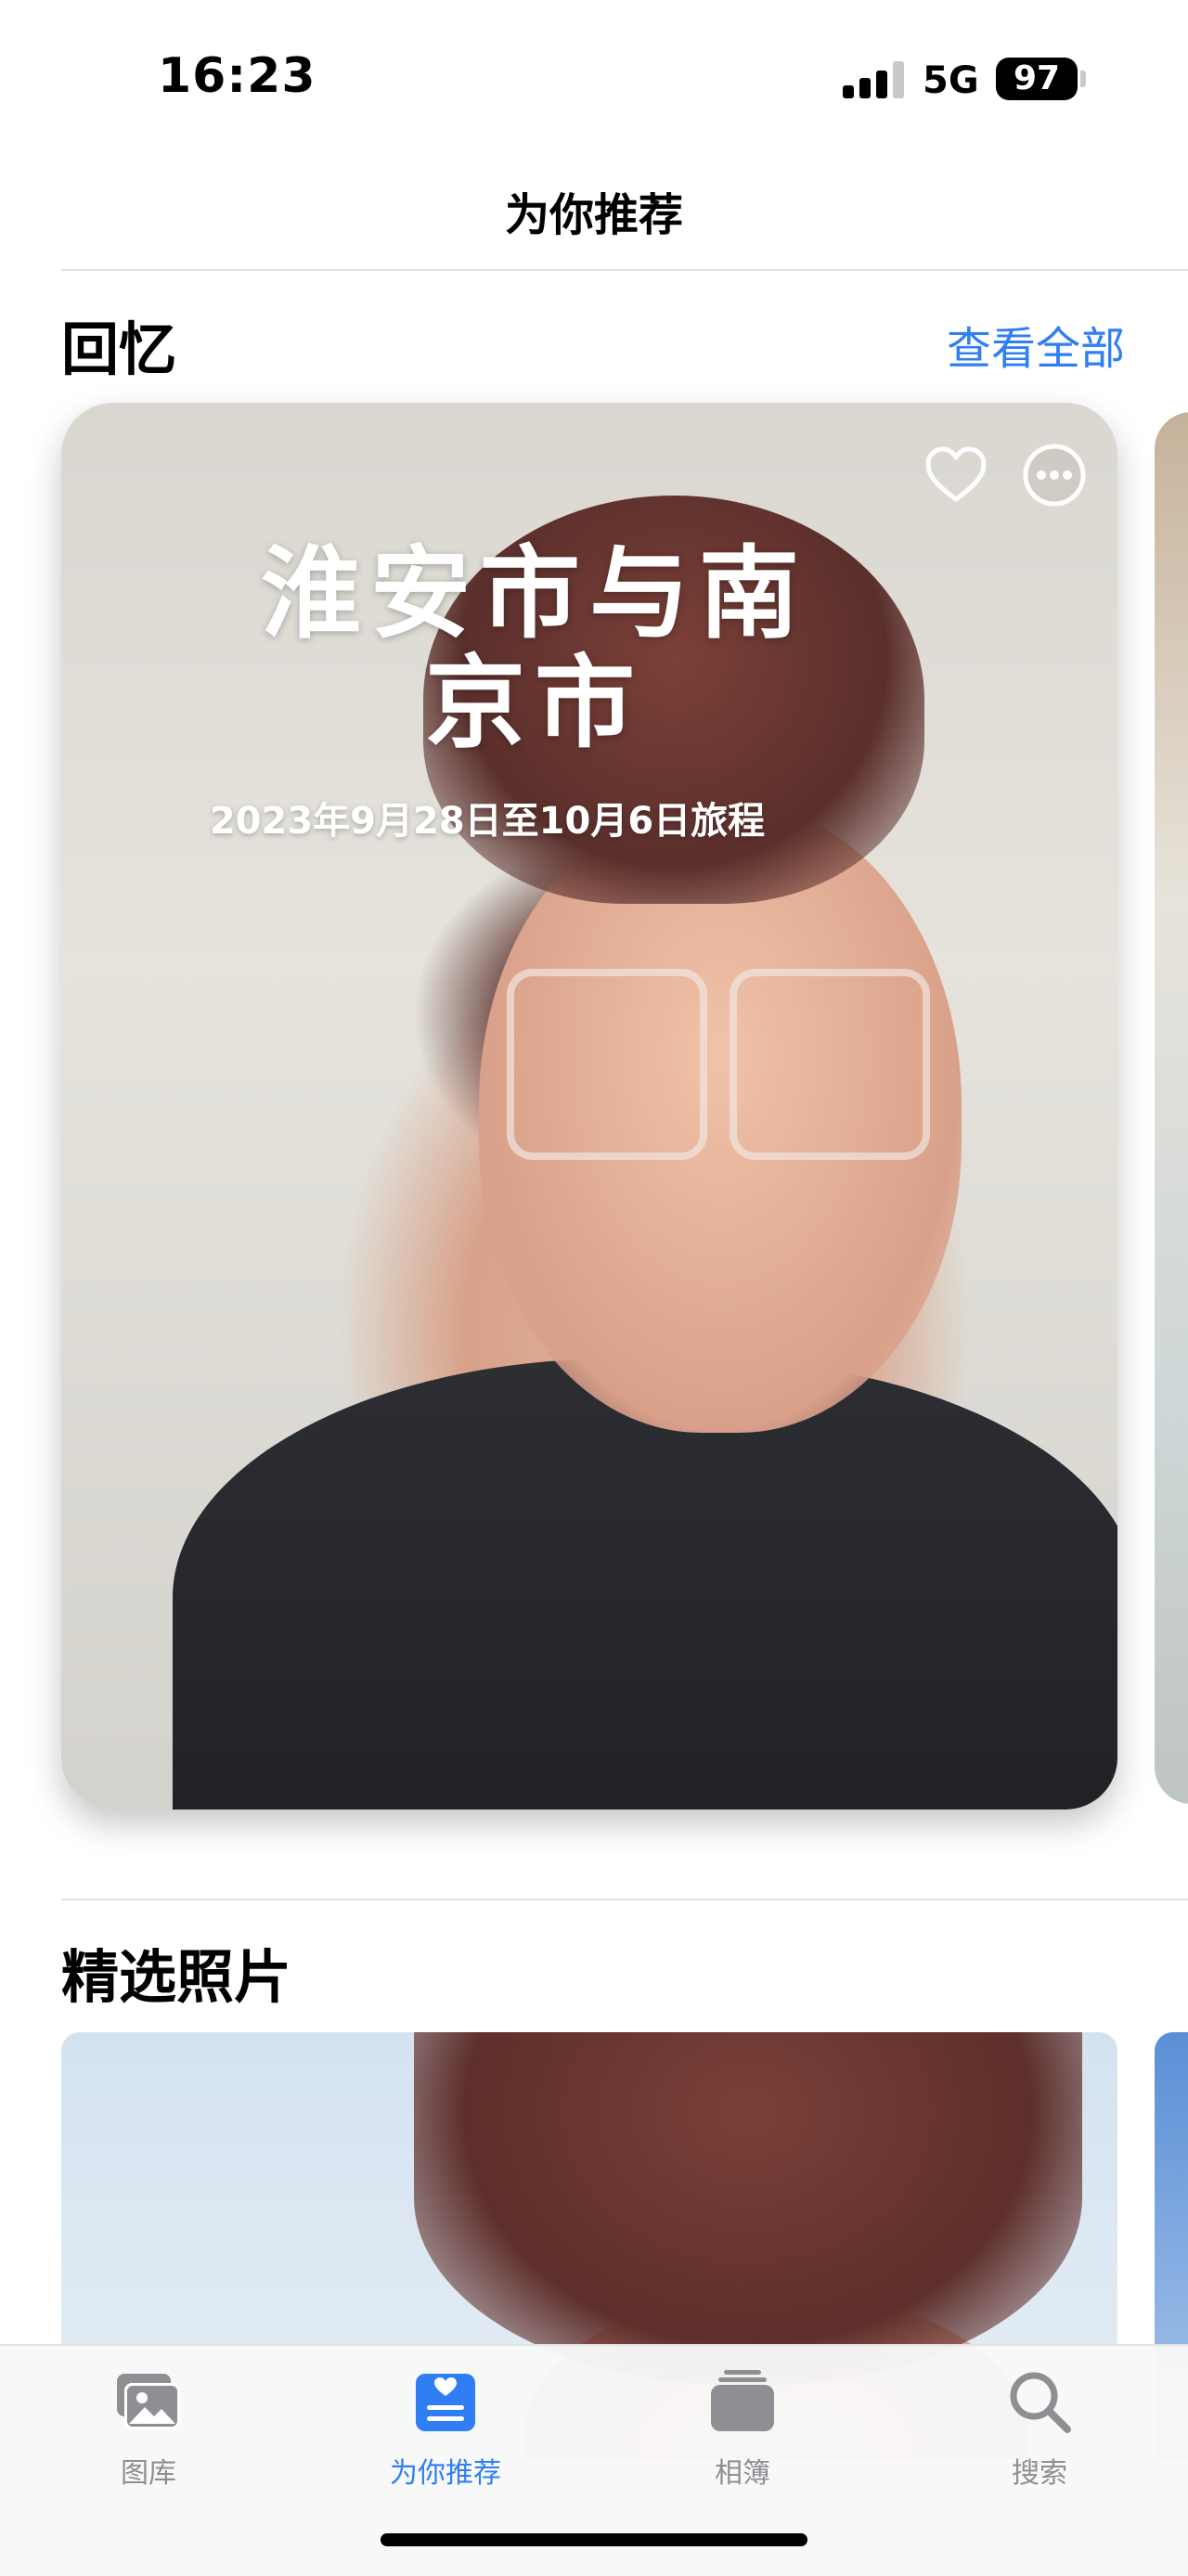  Describe the element at coordinates (487, 821) in the screenshot. I see `memory-subtitle: 2023年9月28日至10月6日旅程` at that location.